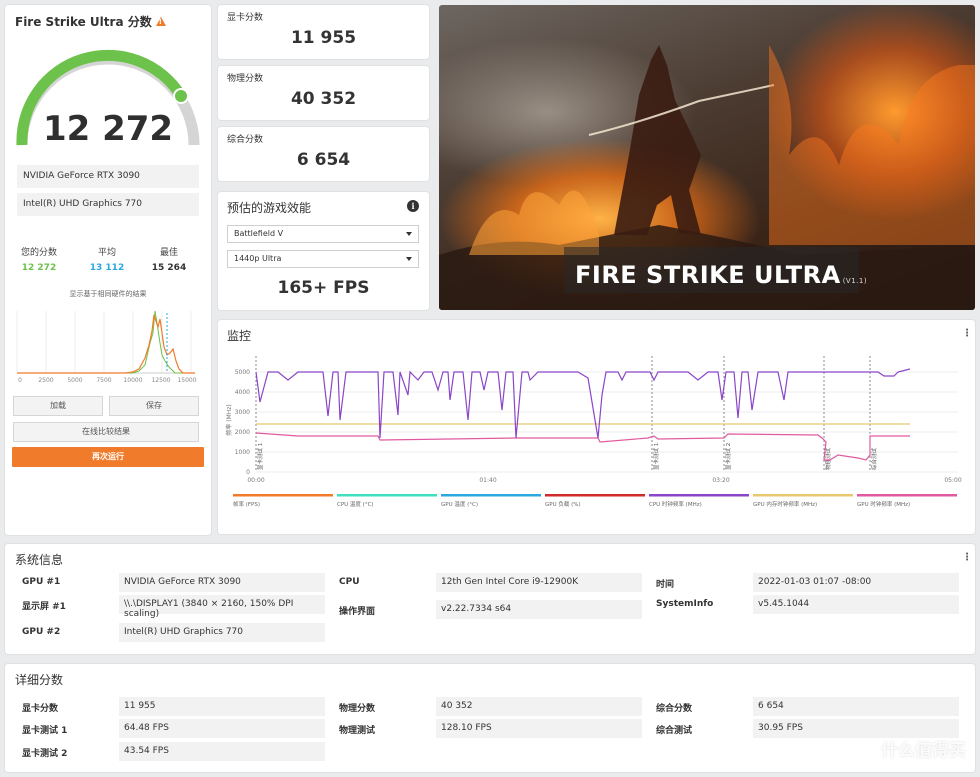 This screenshot has width=980, height=777. Describe the element at coordinates (108, 457) in the screenshot. I see `run-again-button: 再次运行` at that location.